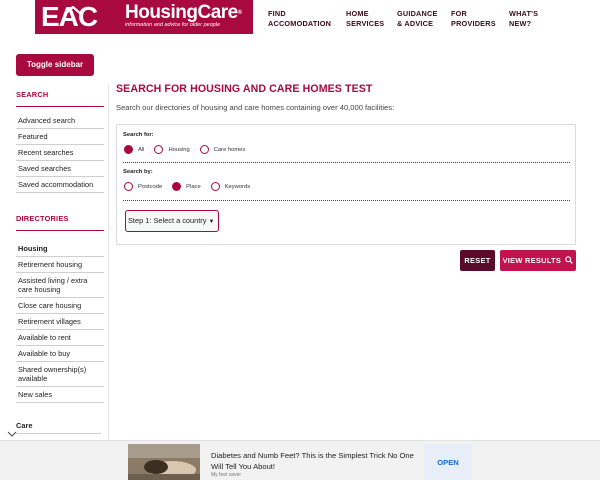  Describe the element at coordinates (60, 395) in the screenshot. I see `sidebar-item-new-sales: New sales` at that location.